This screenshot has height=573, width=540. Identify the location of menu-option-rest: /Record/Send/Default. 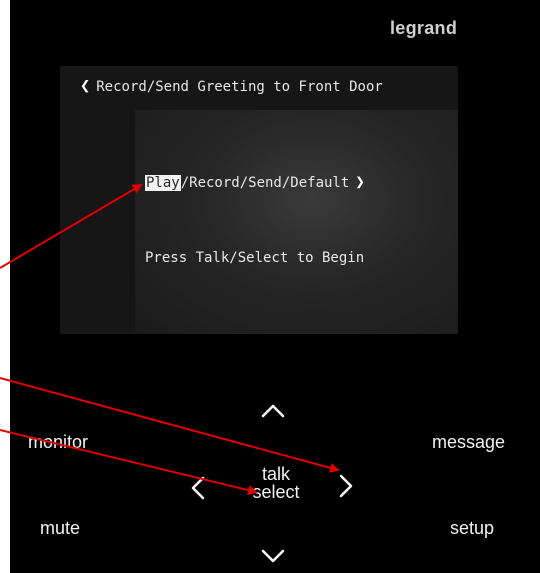
(265, 183).